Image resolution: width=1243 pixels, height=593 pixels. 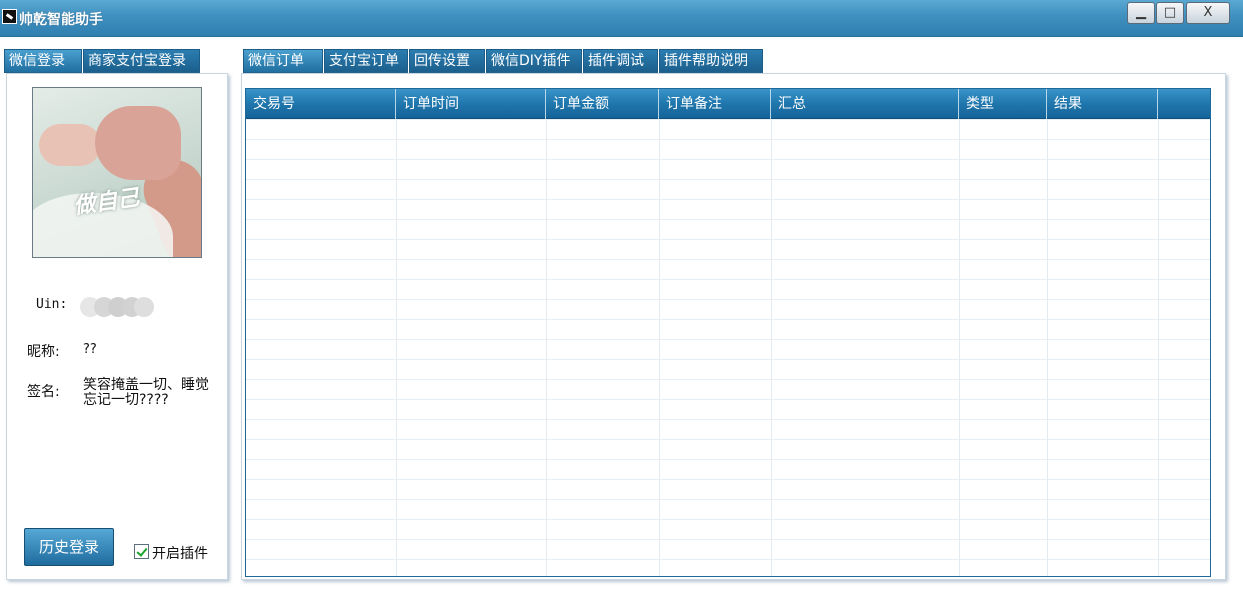 What do you see at coordinates (865, 104) in the screenshot?
I see `column-header-summary: 汇总` at bounding box center [865, 104].